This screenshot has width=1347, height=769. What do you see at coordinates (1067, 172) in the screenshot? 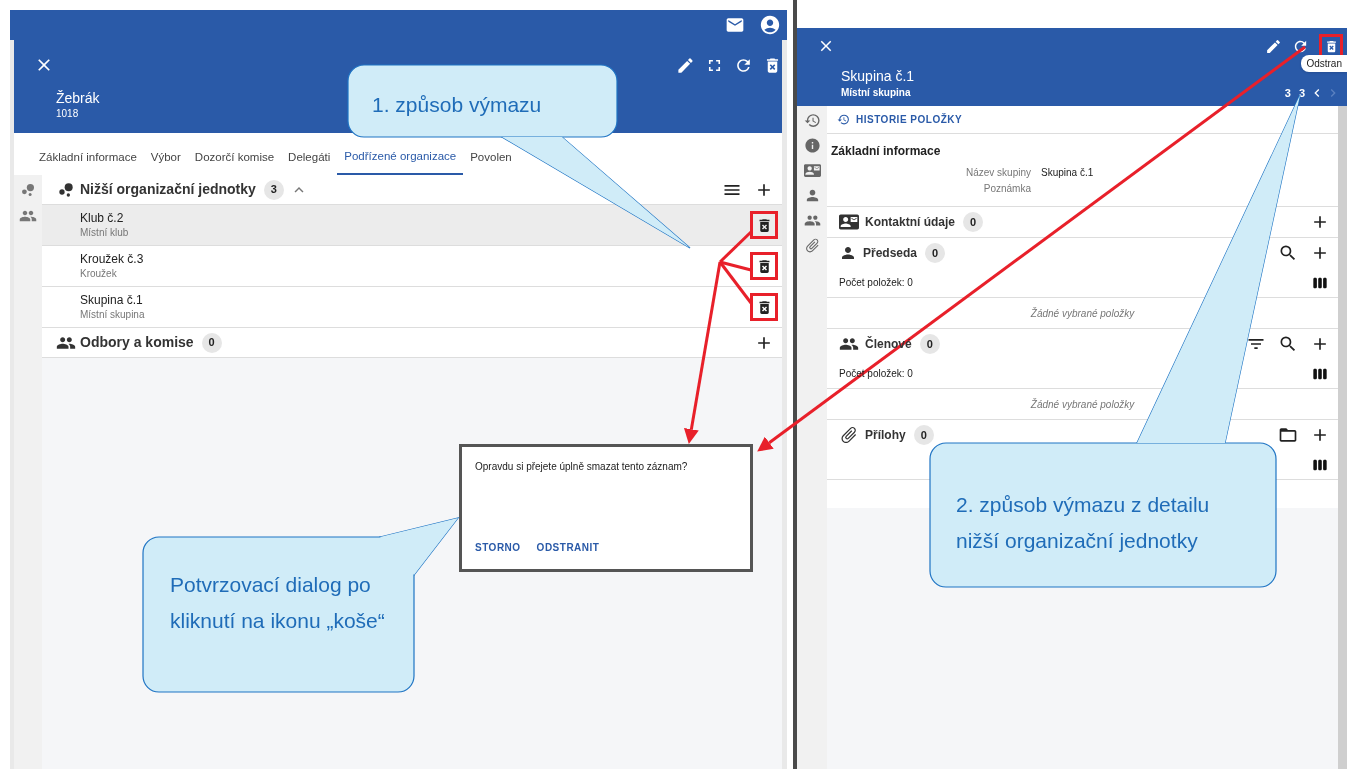
I see `field-value: Skupina č.1` at bounding box center [1067, 172].